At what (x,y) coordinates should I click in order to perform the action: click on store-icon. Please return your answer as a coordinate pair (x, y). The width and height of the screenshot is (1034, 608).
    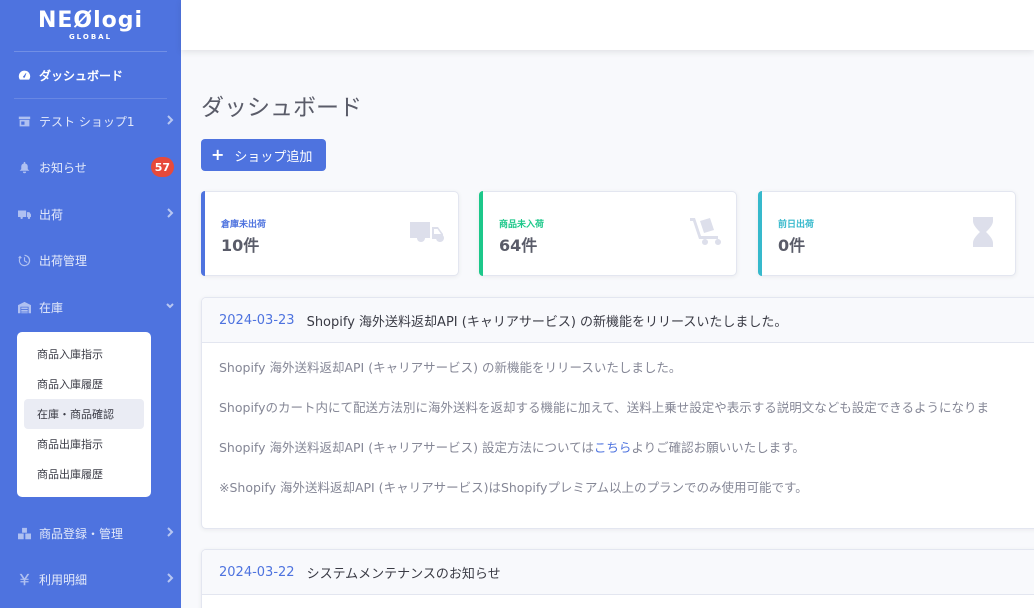
    Looking at the image, I should click on (24, 121).